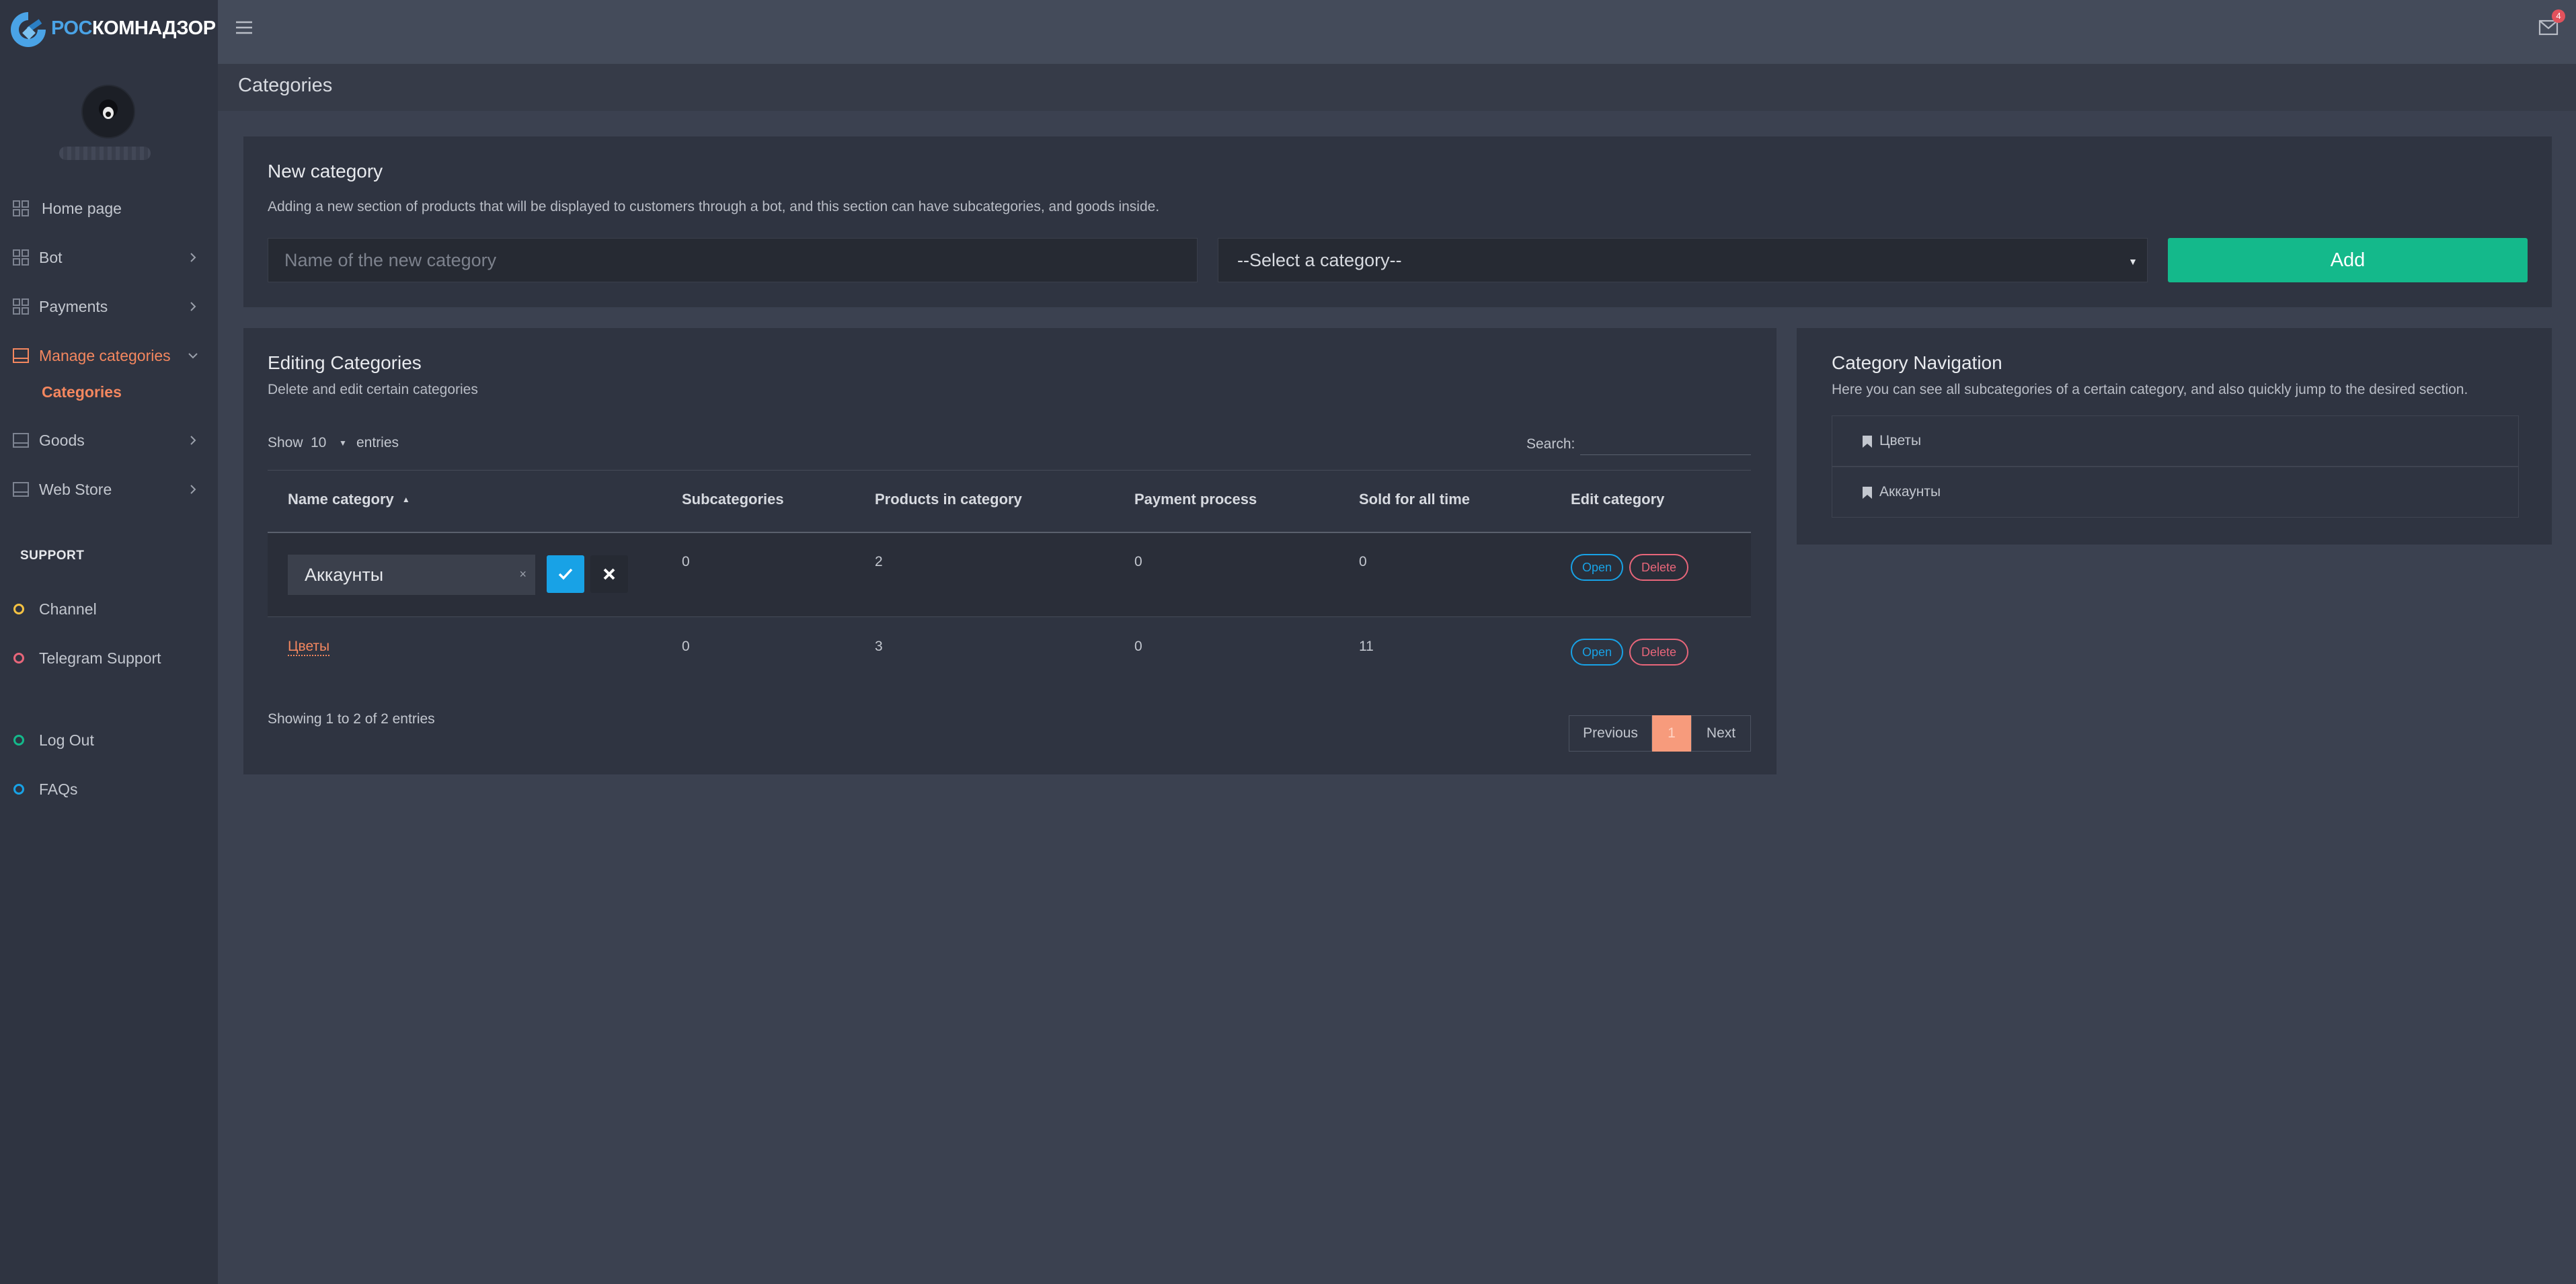 The height and width of the screenshot is (1284, 2576). I want to click on logo: РОСКОМНАДЗОР, so click(109, 29).